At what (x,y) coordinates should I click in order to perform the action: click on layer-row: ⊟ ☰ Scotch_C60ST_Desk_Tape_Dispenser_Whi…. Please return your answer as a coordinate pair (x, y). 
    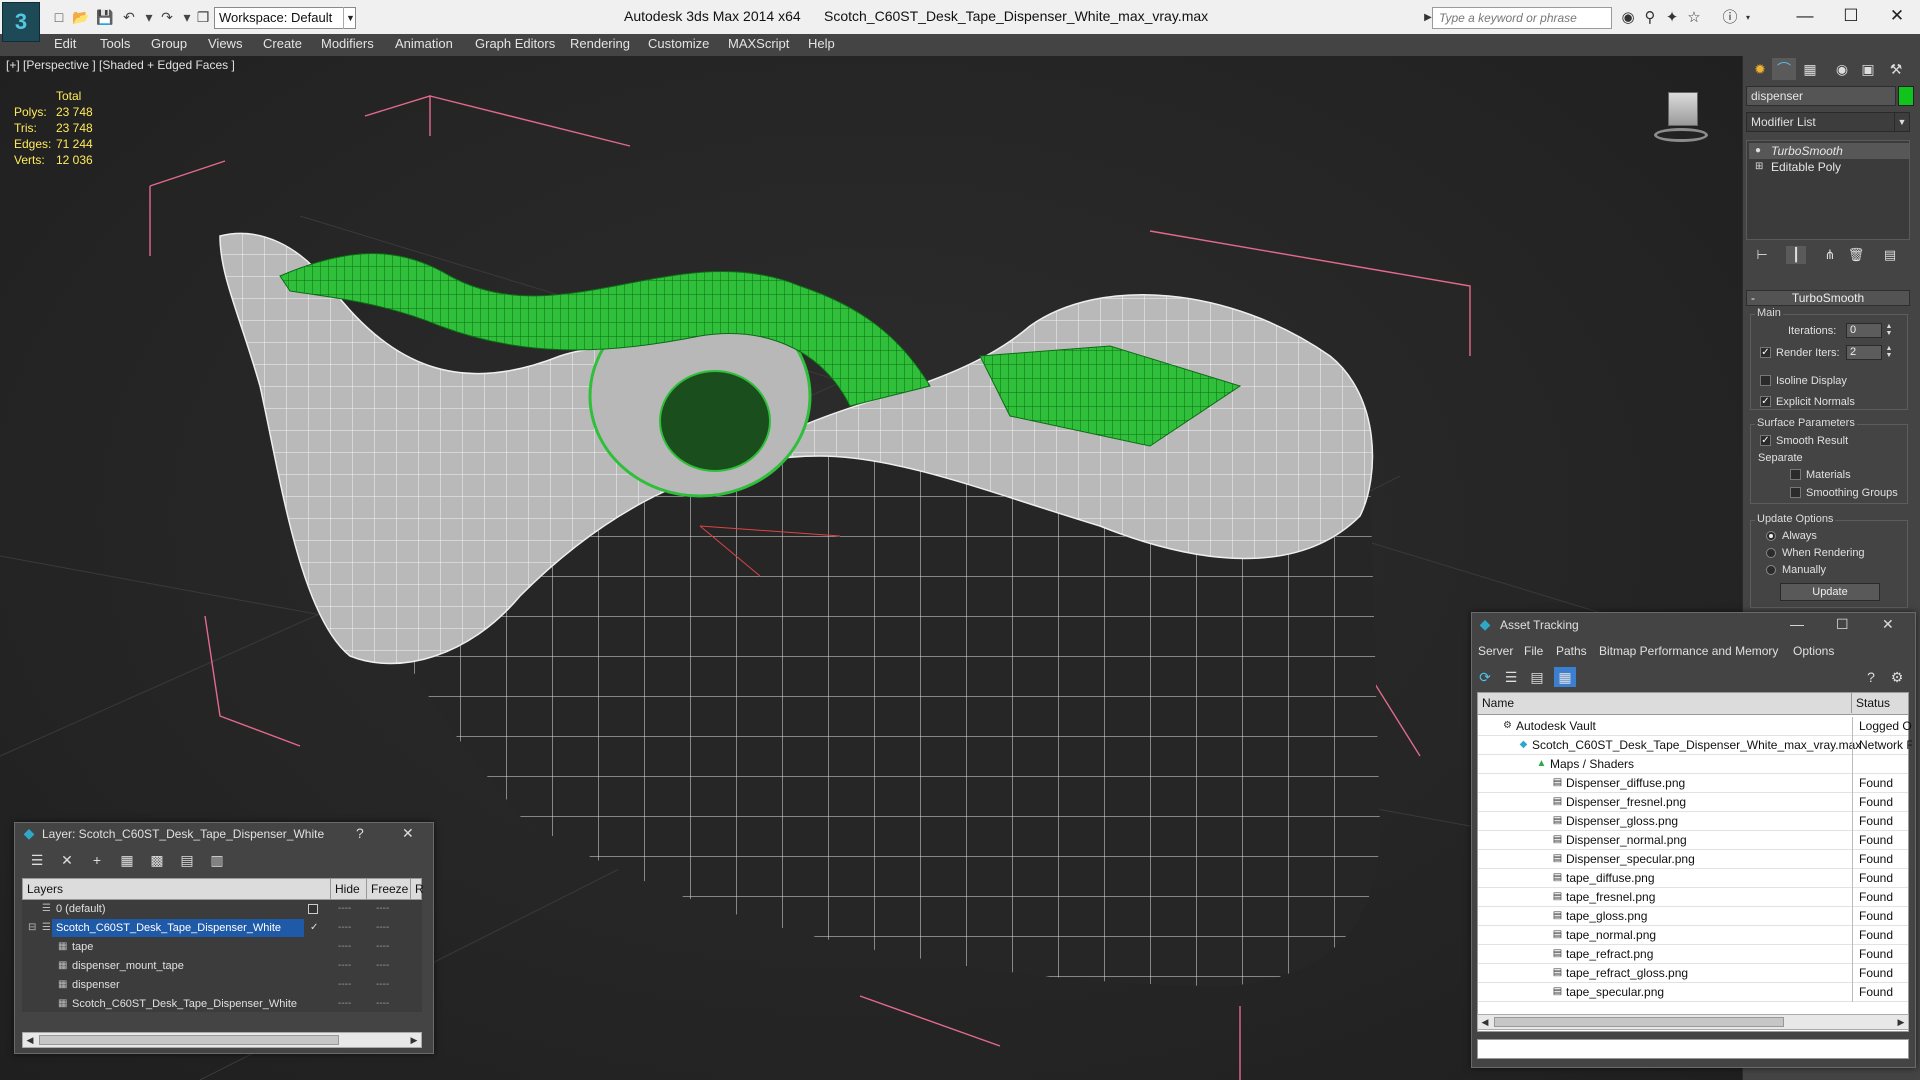
    Looking at the image, I should click on (222, 928).